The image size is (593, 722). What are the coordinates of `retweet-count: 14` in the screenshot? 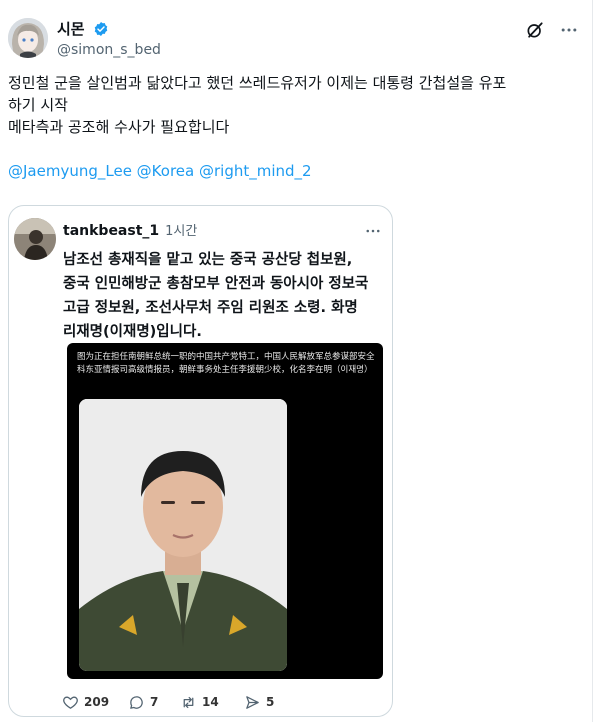 It's located at (210, 702).